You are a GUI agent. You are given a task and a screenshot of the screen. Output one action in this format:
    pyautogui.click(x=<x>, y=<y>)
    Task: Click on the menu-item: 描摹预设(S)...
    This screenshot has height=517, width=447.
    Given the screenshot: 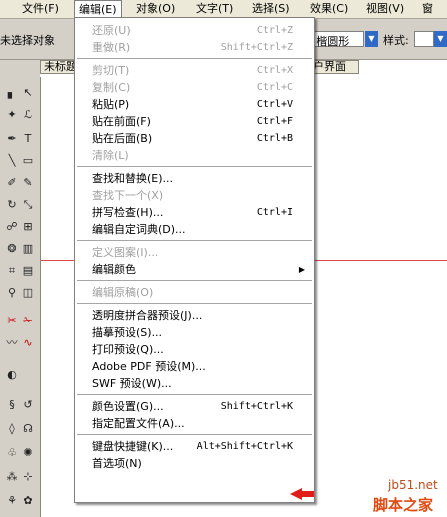 What is the action you would take?
    pyautogui.click(x=194, y=332)
    